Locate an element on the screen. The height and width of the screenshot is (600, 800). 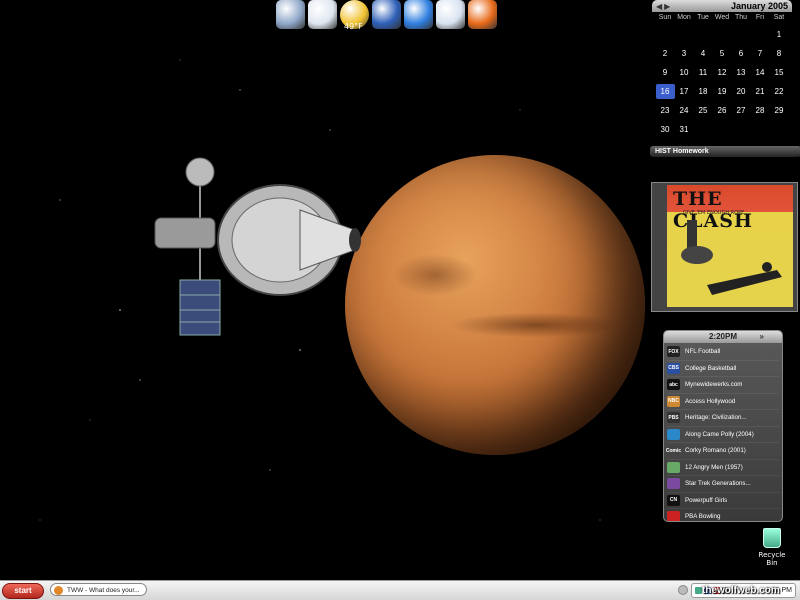
tv-listing-row: abc Mynewidewerks.com is located at coordinates (723, 385).